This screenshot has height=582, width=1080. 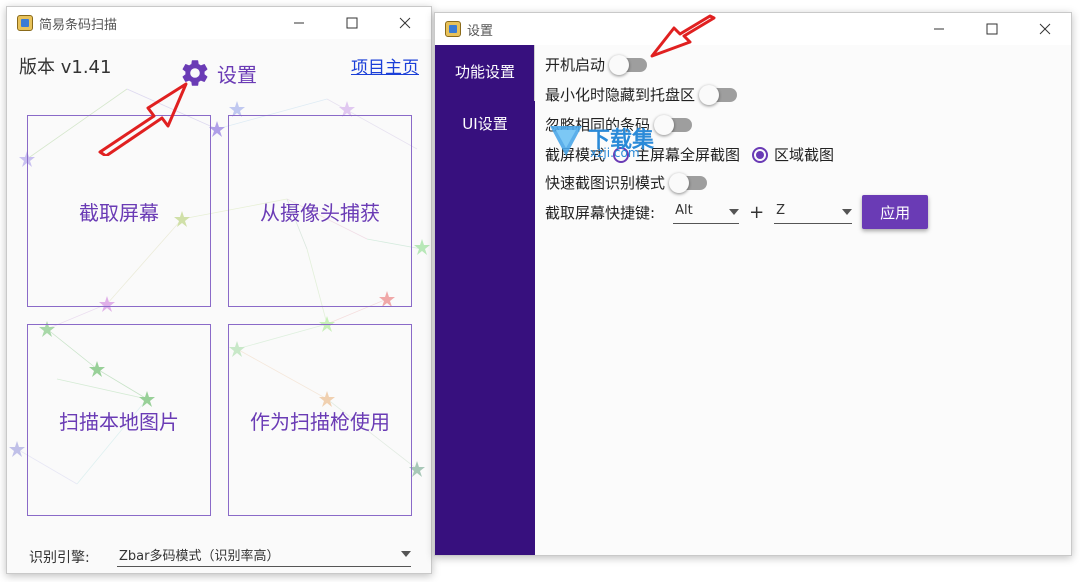 What do you see at coordinates (628, 64) in the screenshot?
I see `autostart-toggle` at bounding box center [628, 64].